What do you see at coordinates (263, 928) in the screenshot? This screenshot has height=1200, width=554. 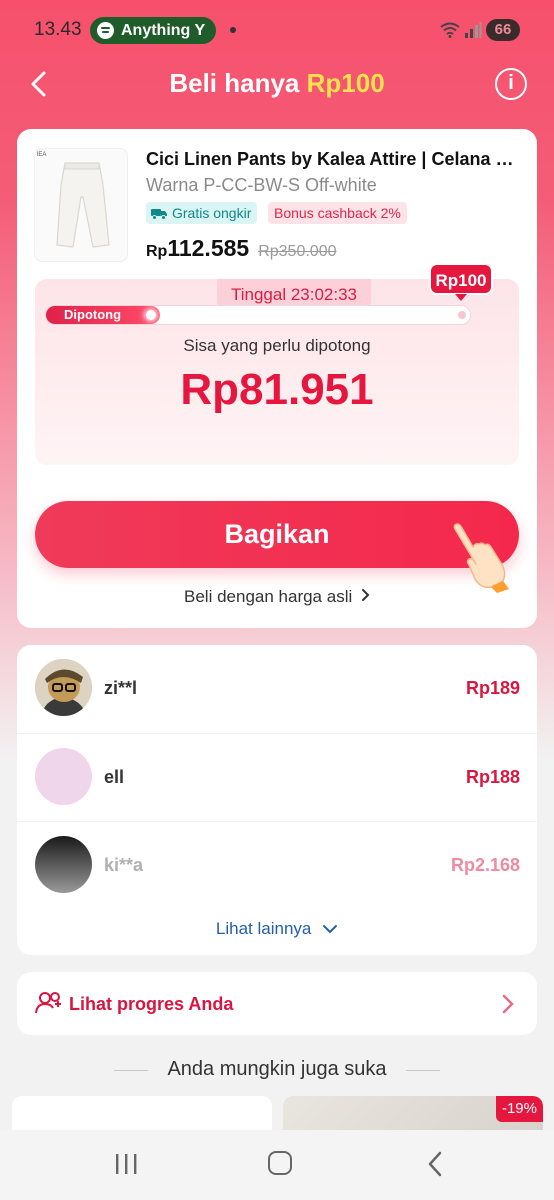 I see `see-more-label: Lihat lainnya` at bounding box center [263, 928].